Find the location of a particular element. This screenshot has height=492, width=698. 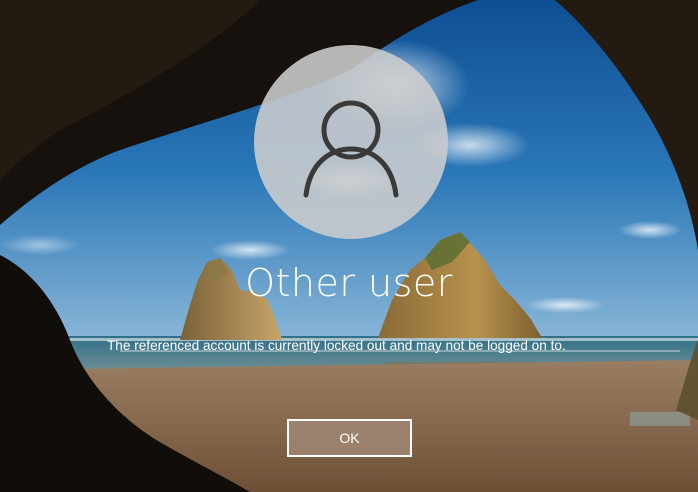

user-name: Other user is located at coordinates (349, 283).